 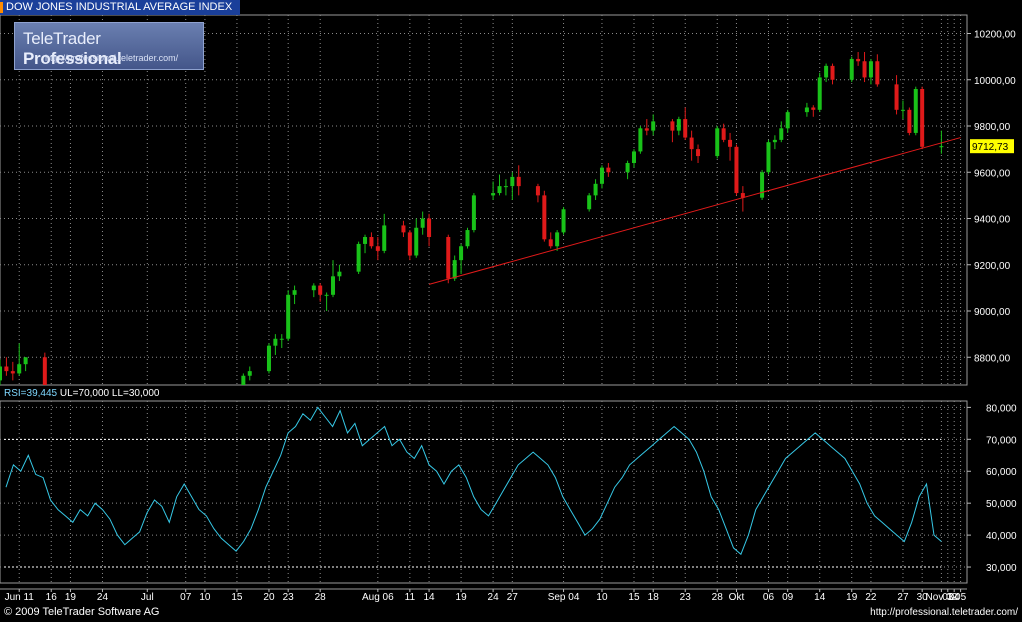 What do you see at coordinates (12, 393) in the screenshot?
I see `rsi-label-name: RSI` at bounding box center [12, 393].